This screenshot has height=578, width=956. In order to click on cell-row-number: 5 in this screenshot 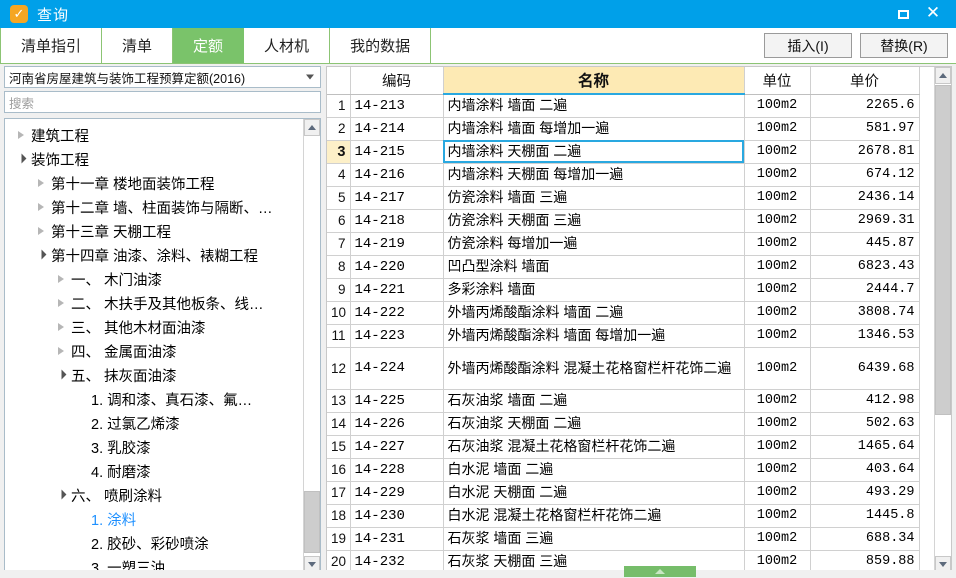, I will do `click(339, 198)`.